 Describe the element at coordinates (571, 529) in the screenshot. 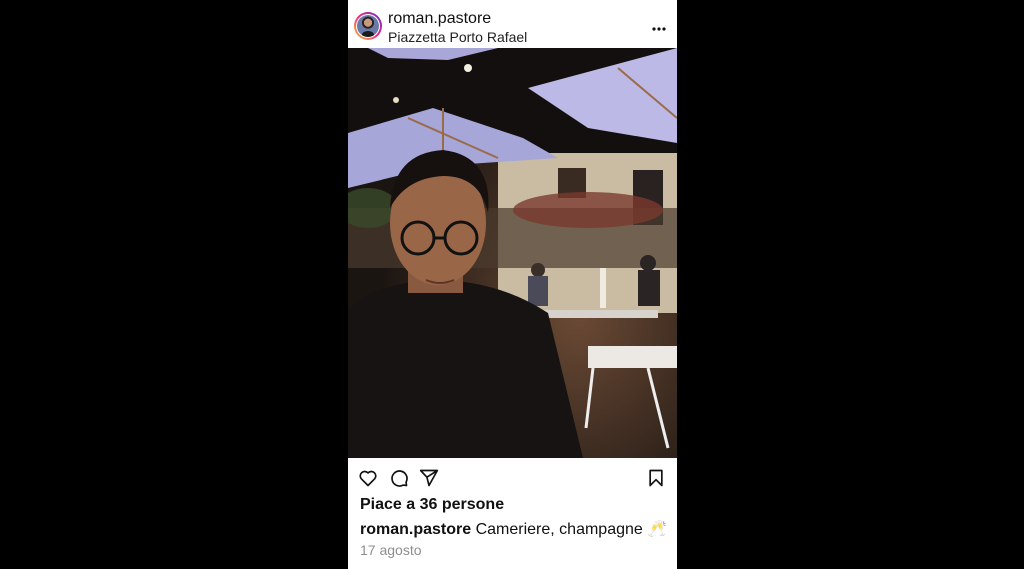

I see `caption-text: Cameriere, champagne 🥂` at that location.